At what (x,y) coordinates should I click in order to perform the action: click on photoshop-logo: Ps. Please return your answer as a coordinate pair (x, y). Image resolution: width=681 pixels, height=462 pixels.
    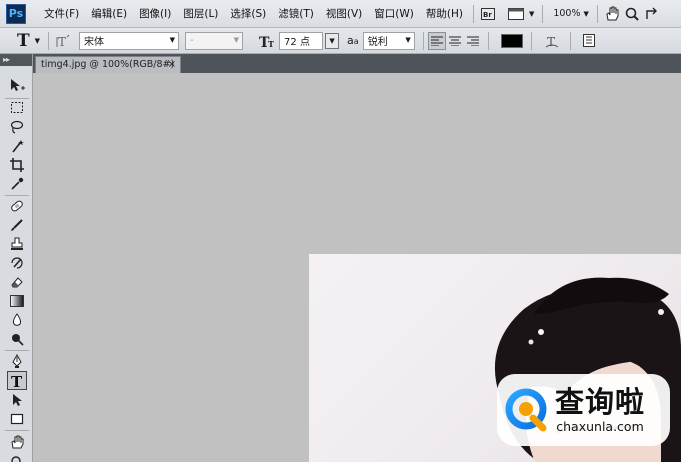
    Looking at the image, I should click on (16, 13).